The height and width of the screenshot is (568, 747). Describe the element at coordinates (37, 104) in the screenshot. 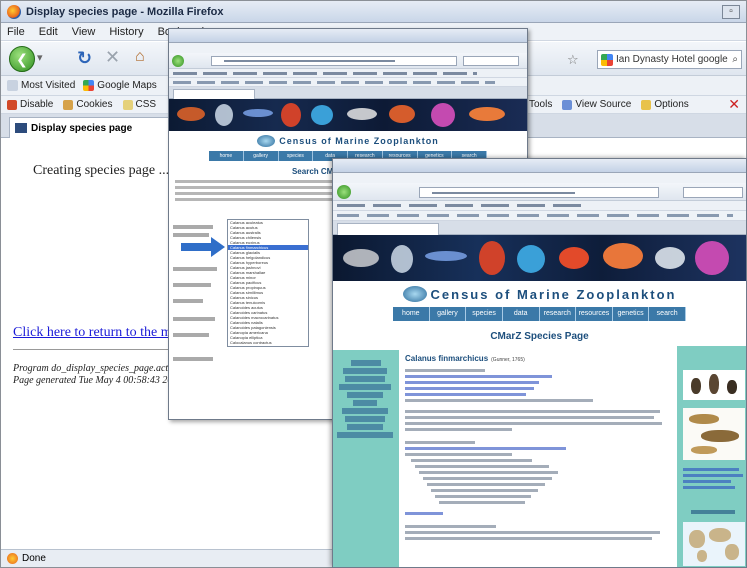

I see `devbar-label: Disable` at that location.